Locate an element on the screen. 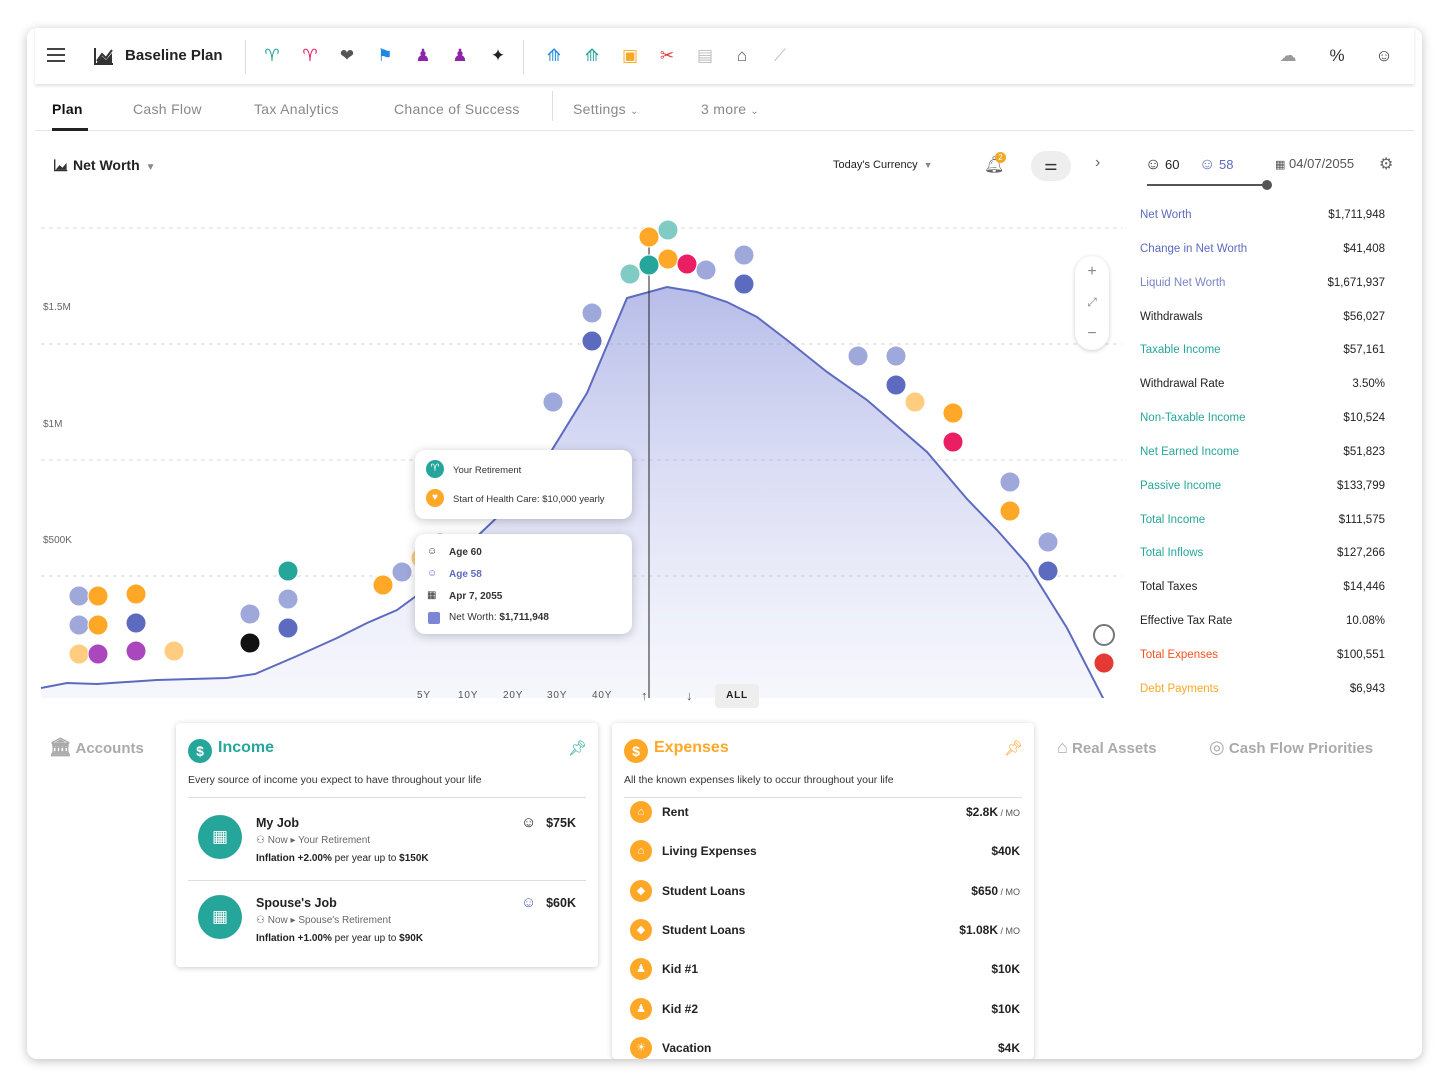 The height and width of the screenshot is (1086, 1449). tab-cash-flow: Cash Flow is located at coordinates (167, 109).